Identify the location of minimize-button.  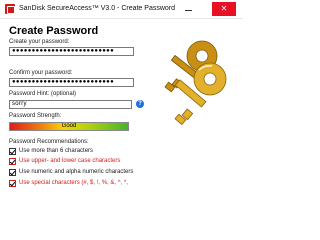
(188, 9).